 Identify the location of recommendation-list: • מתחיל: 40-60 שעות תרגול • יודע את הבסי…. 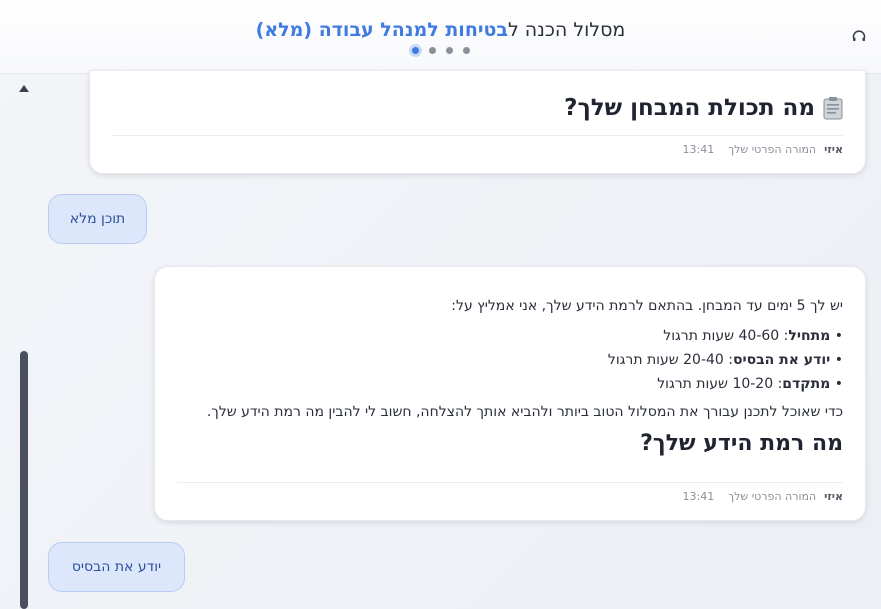
(507, 360).